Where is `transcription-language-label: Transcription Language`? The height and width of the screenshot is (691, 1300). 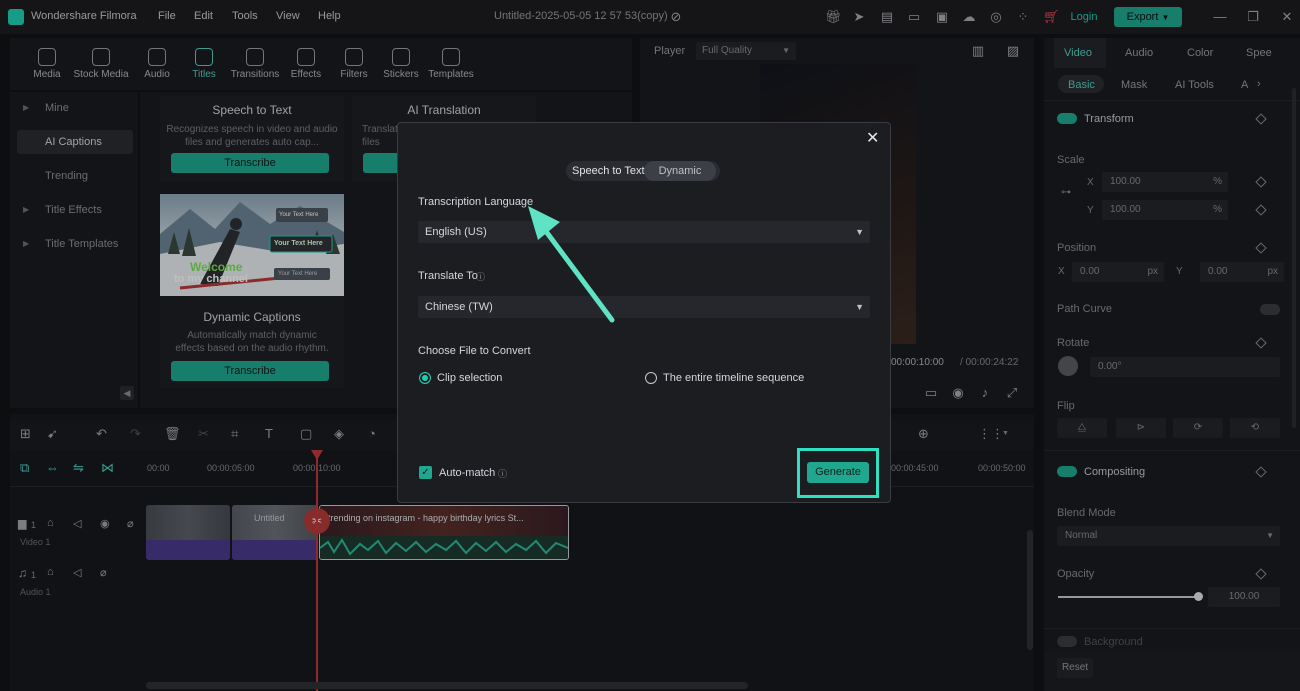 transcription-language-label: Transcription Language is located at coordinates (476, 202).